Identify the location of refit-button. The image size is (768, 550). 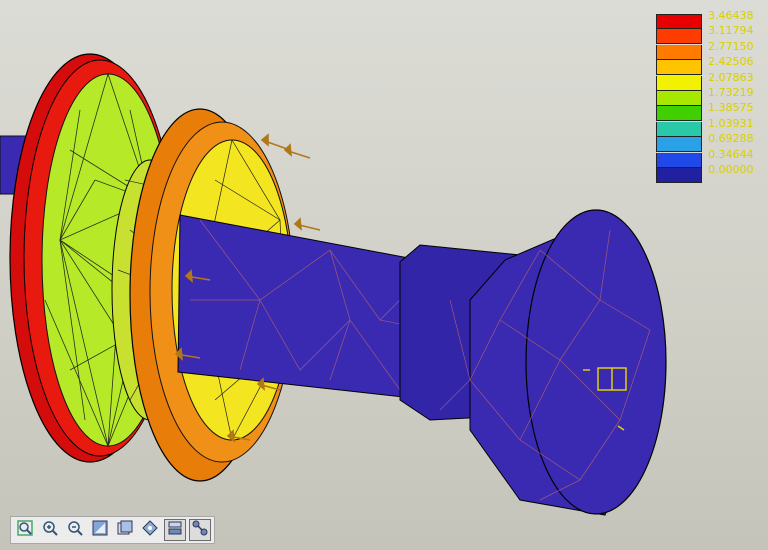
(100, 530).